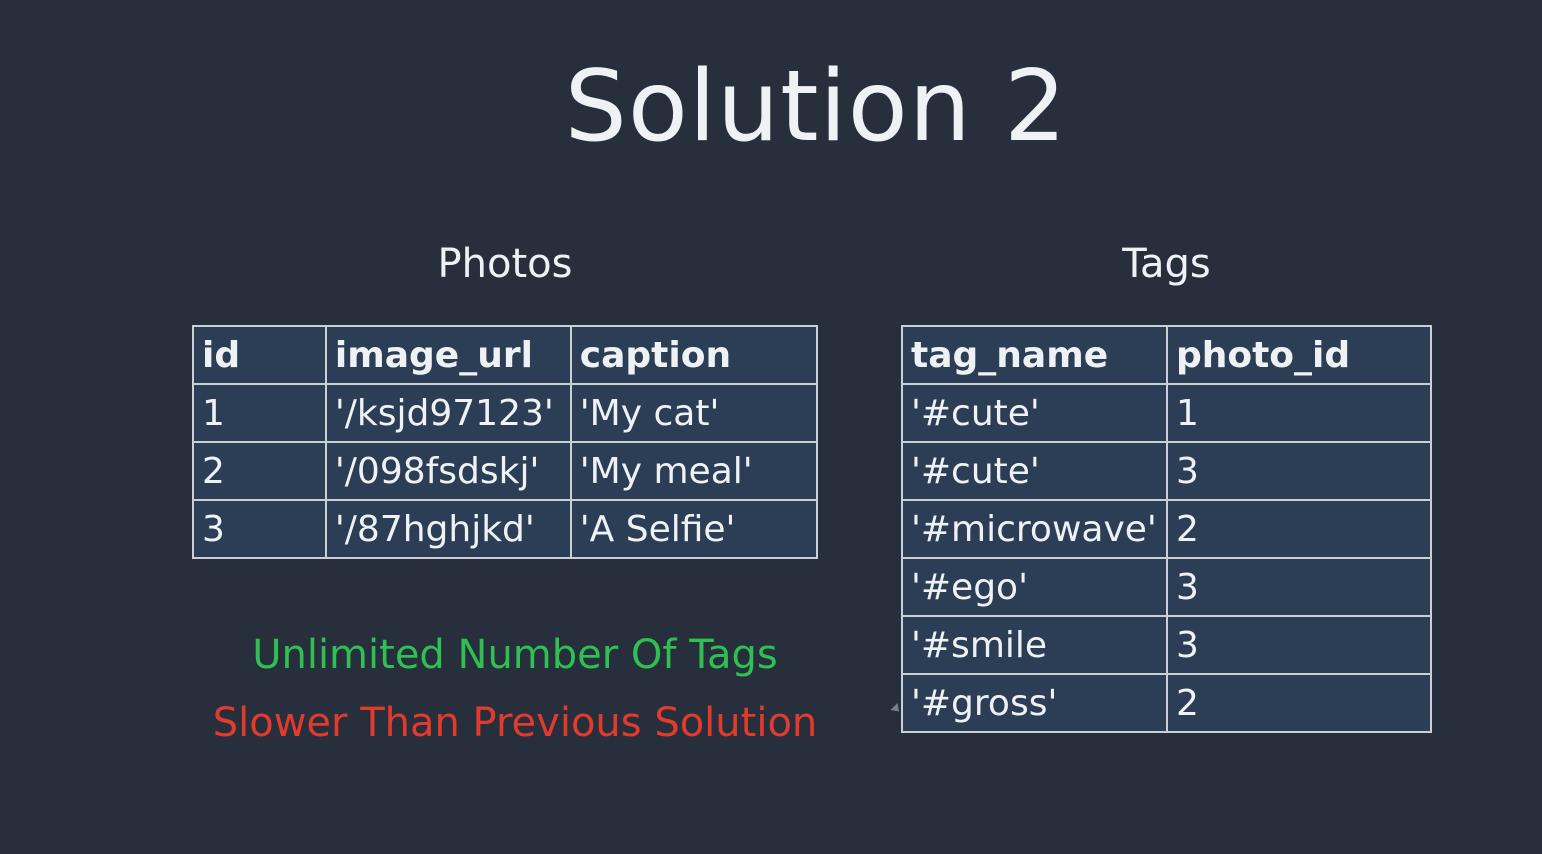 The width and height of the screenshot is (1542, 854). Describe the element at coordinates (259, 471) in the screenshot. I see `photos-cell: 2` at that location.